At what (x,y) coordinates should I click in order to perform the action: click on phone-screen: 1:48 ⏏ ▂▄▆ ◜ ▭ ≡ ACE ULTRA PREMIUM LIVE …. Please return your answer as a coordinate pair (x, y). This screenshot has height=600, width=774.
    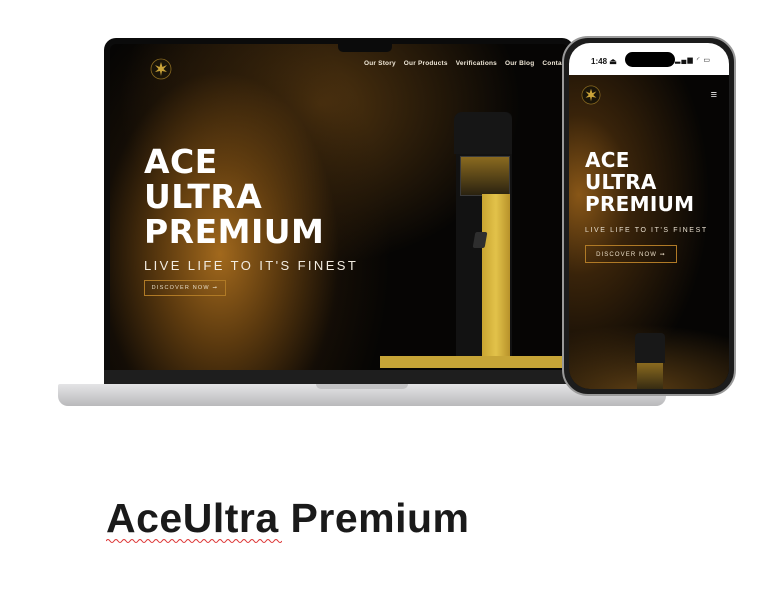
    Looking at the image, I should click on (649, 216).